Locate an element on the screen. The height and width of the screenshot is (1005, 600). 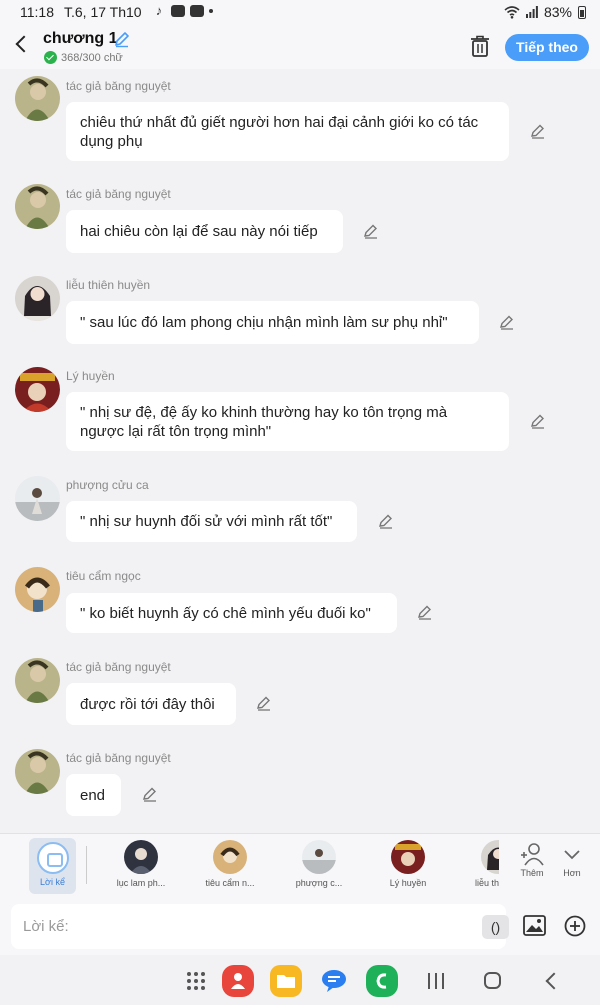
folder-app-icon is located at coordinates (286, 981).